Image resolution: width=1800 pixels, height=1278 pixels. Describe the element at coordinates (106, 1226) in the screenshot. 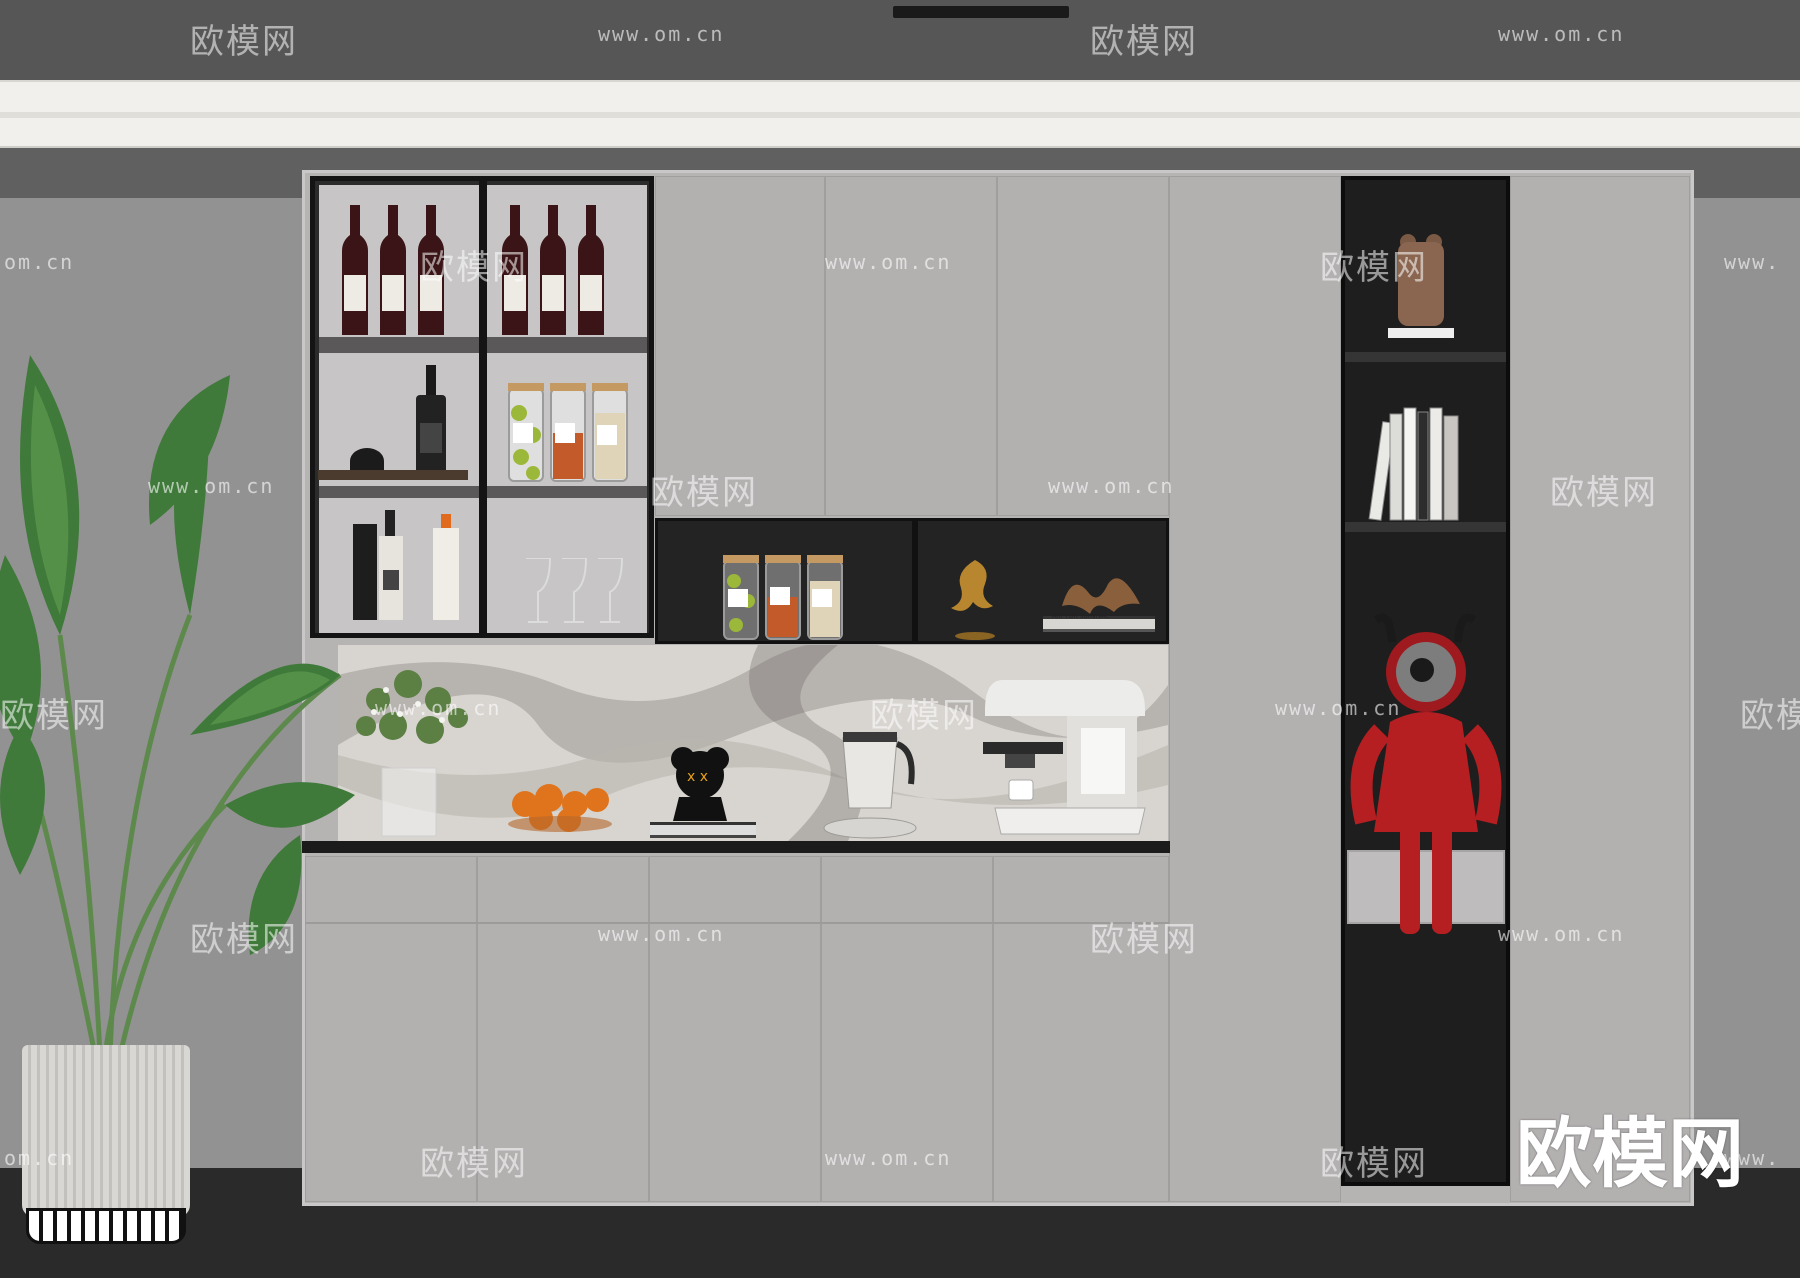

I see `pot-stand` at that location.